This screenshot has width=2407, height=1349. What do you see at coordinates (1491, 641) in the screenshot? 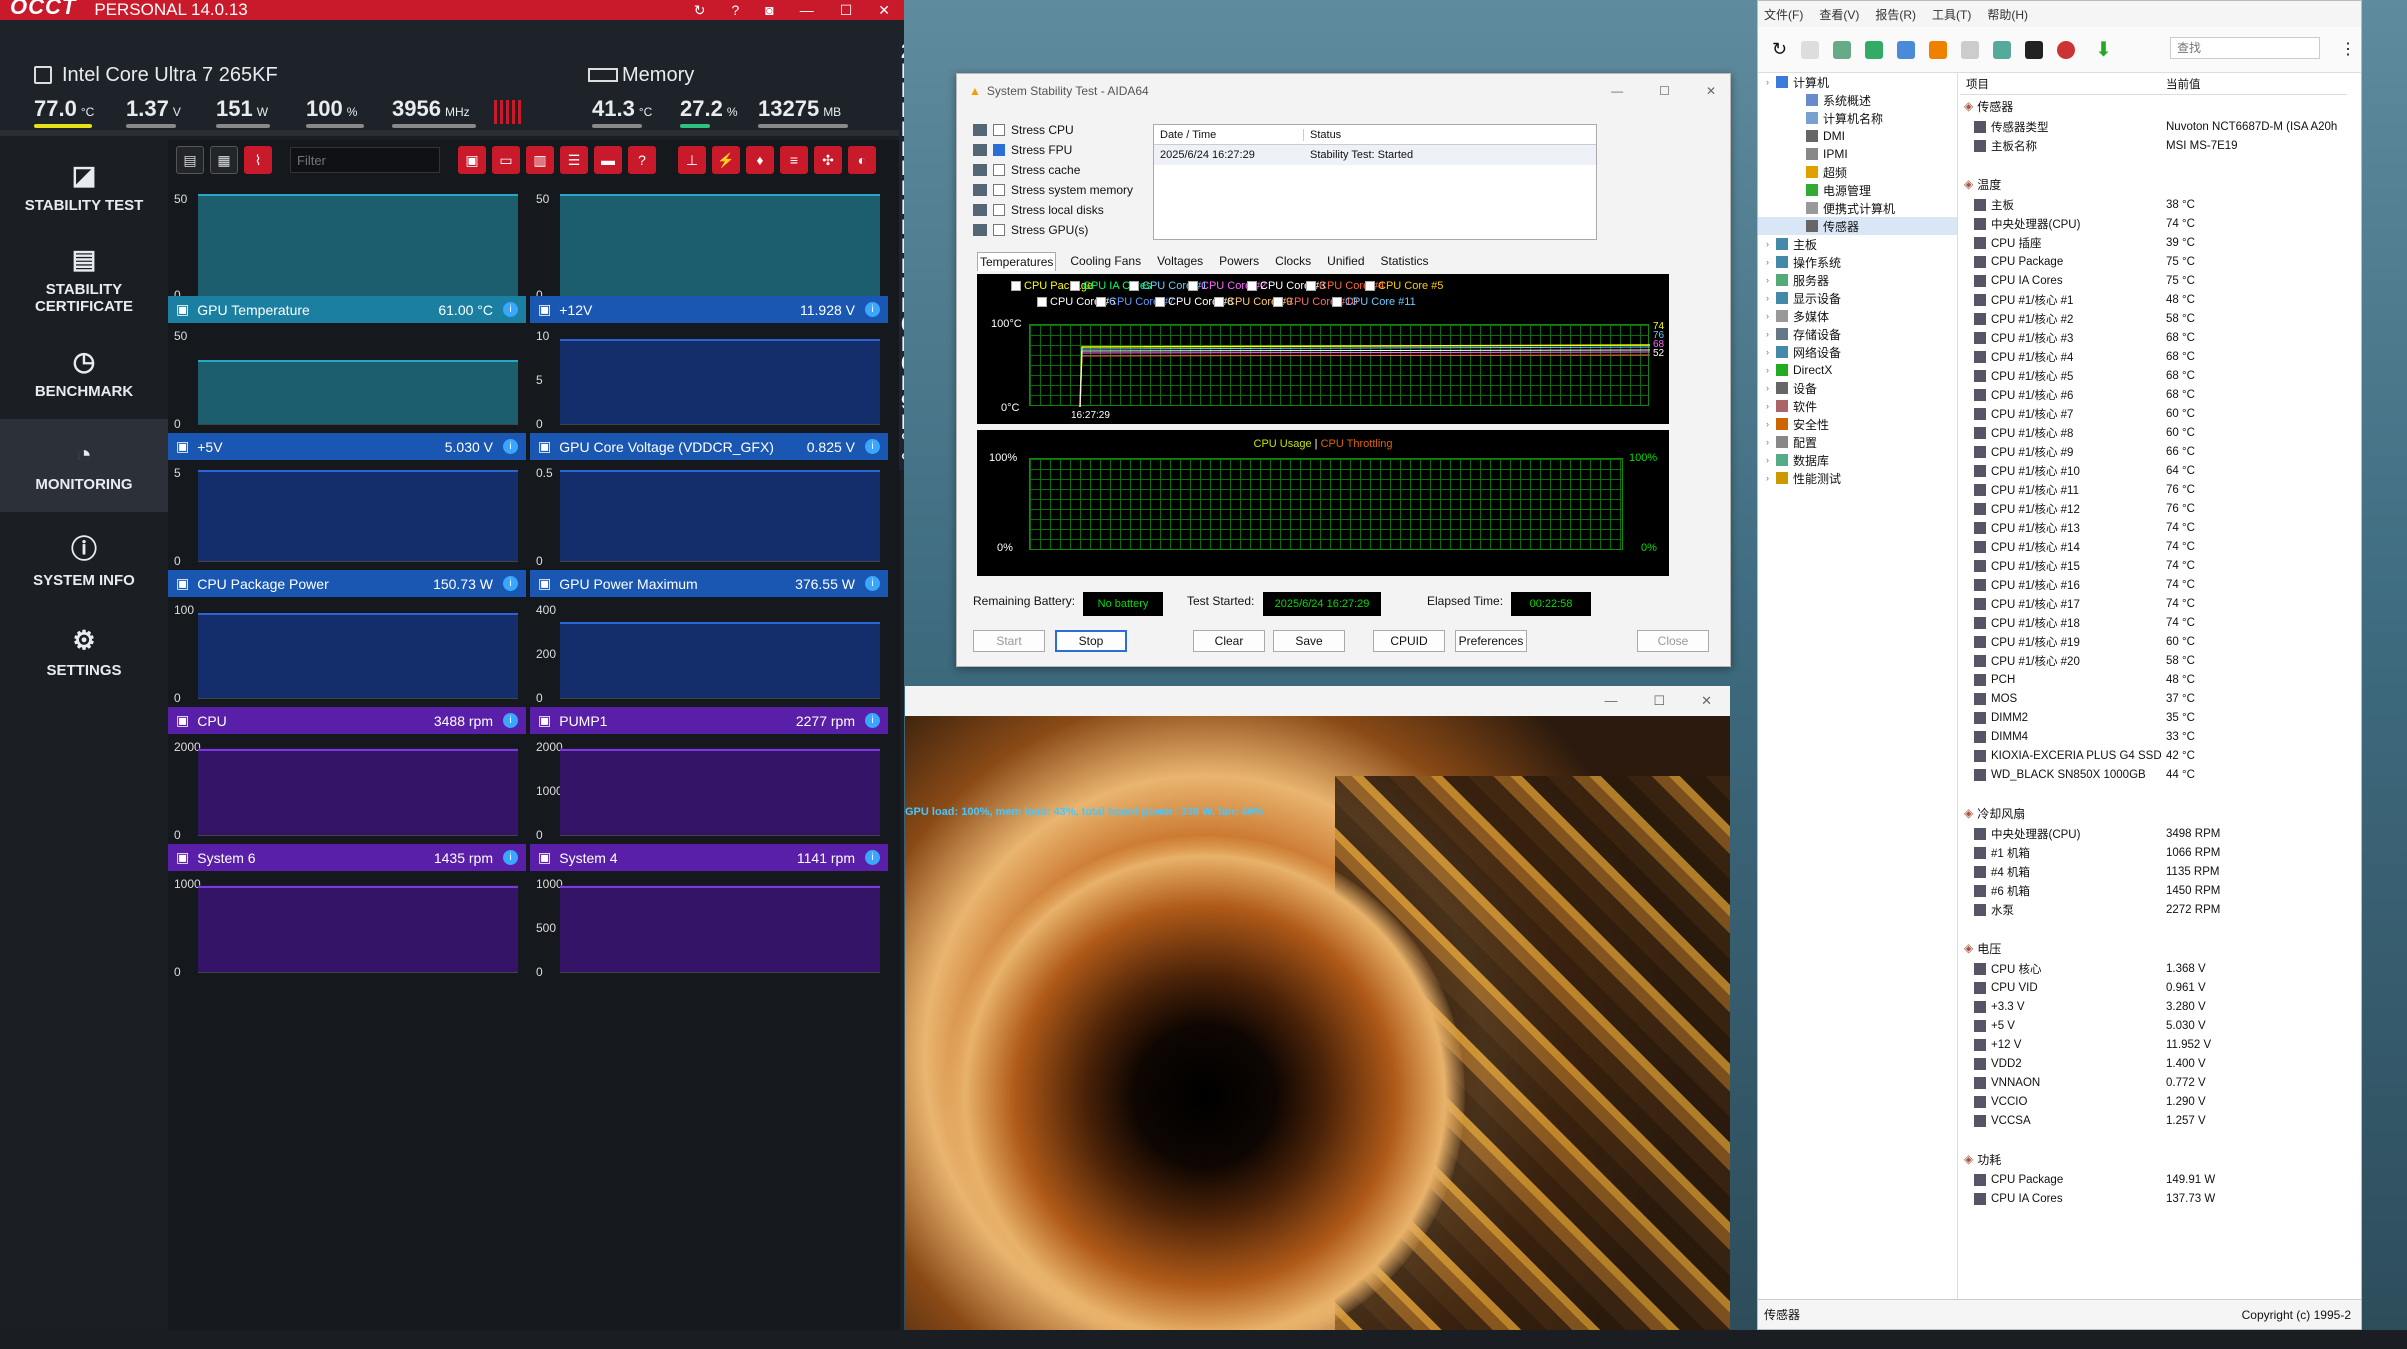
I see `preferences-button: Preferences` at bounding box center [1491, 641].